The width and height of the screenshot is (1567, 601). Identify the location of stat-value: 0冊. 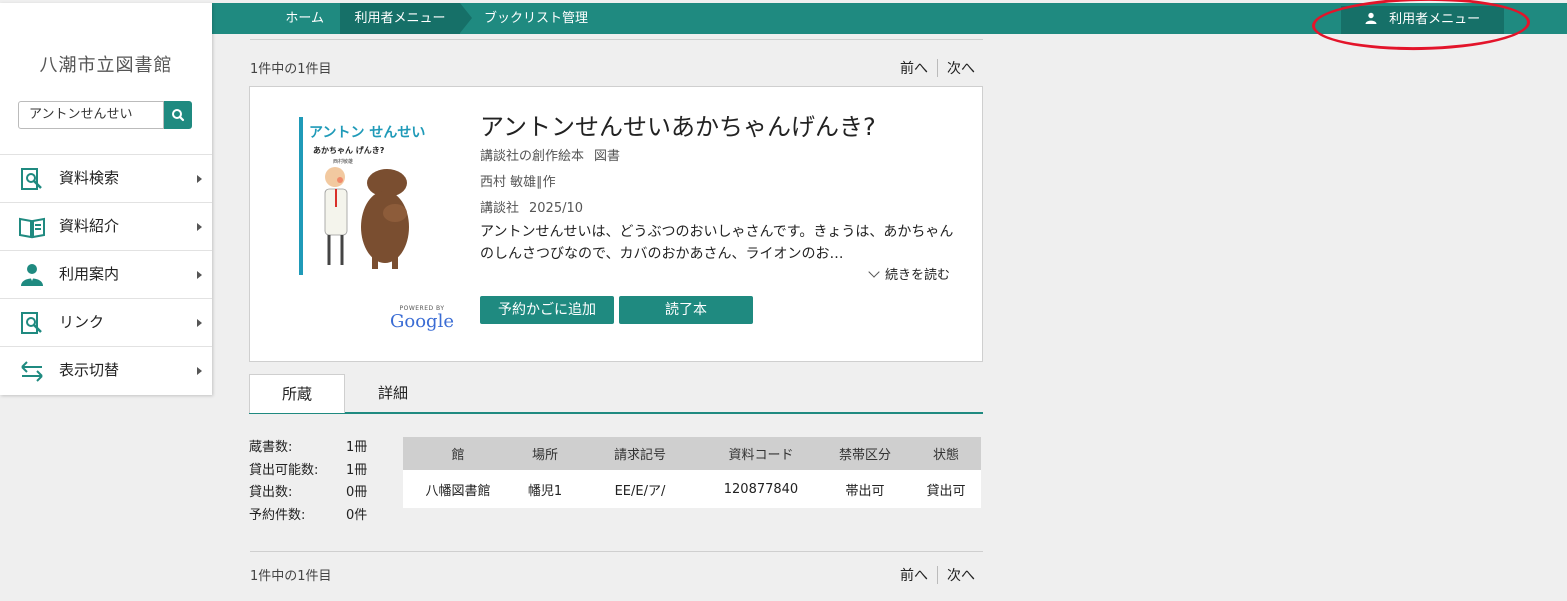
(357, 492).